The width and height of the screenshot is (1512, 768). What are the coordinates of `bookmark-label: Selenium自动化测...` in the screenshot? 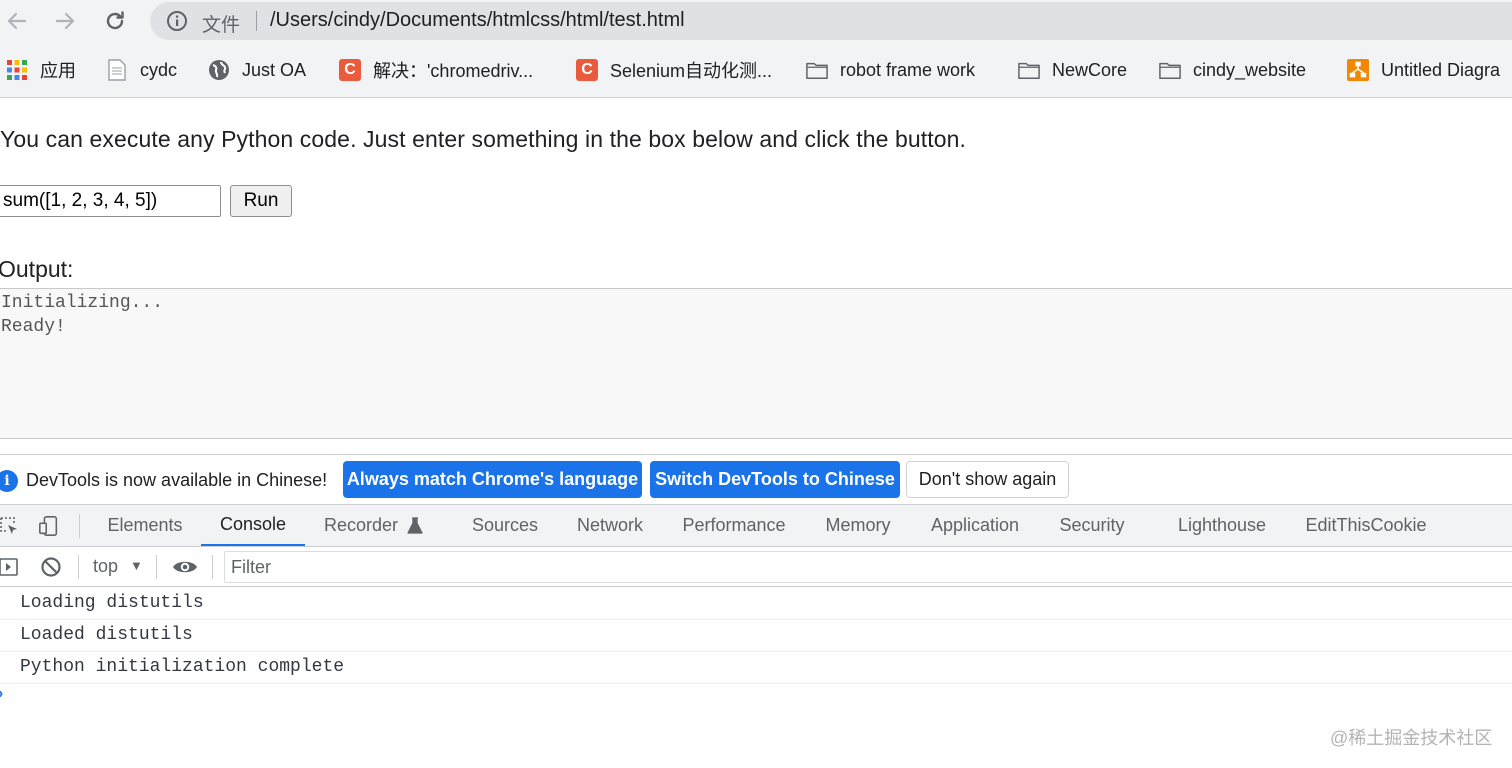 It's located at (691, 71).